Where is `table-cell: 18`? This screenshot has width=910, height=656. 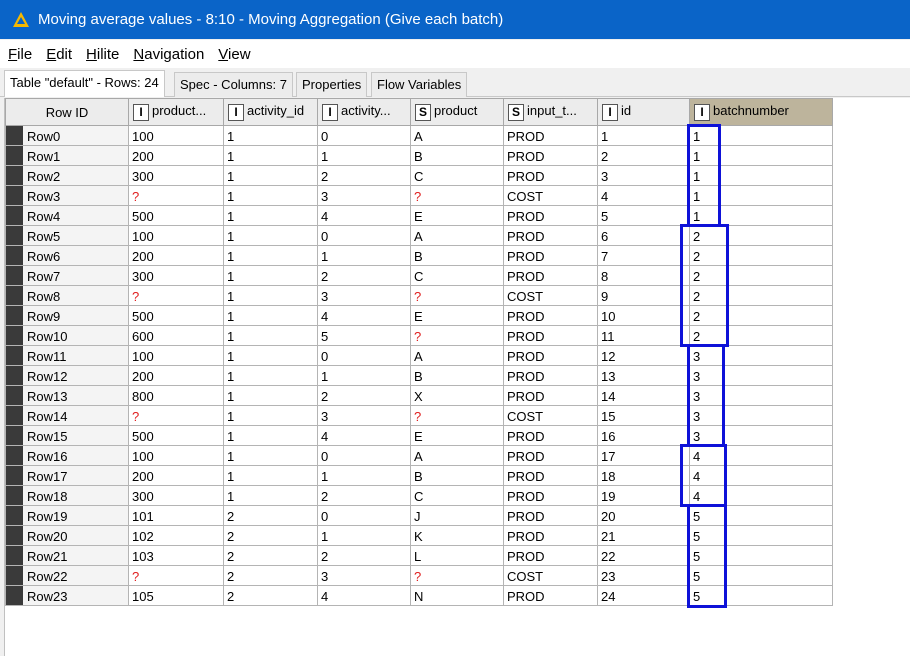 table-cell: 18 is located at coordinates (643, 475).